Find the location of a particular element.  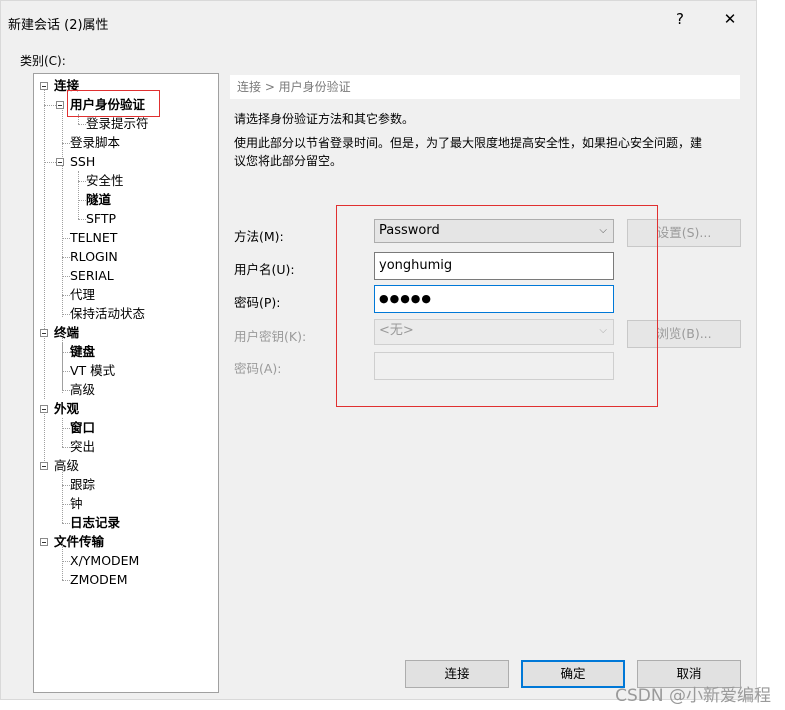

tree-node-highlight: 突出 is located at coordinates (82, 446).